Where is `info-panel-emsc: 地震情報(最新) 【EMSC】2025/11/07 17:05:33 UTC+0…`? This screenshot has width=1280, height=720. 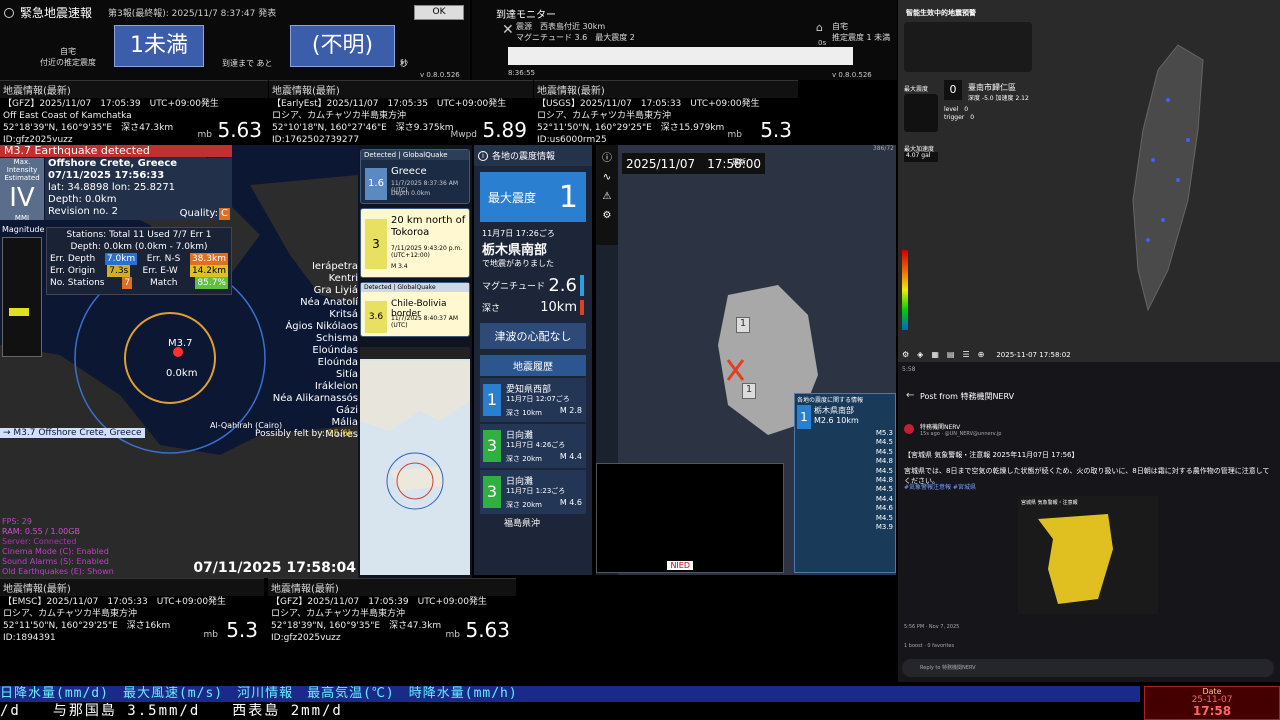 info-panel-emsc: 地震情報(最新) 【EMSC】2025/11/07 17:05:33 UTC+0… is located at coordinates (132, 611).